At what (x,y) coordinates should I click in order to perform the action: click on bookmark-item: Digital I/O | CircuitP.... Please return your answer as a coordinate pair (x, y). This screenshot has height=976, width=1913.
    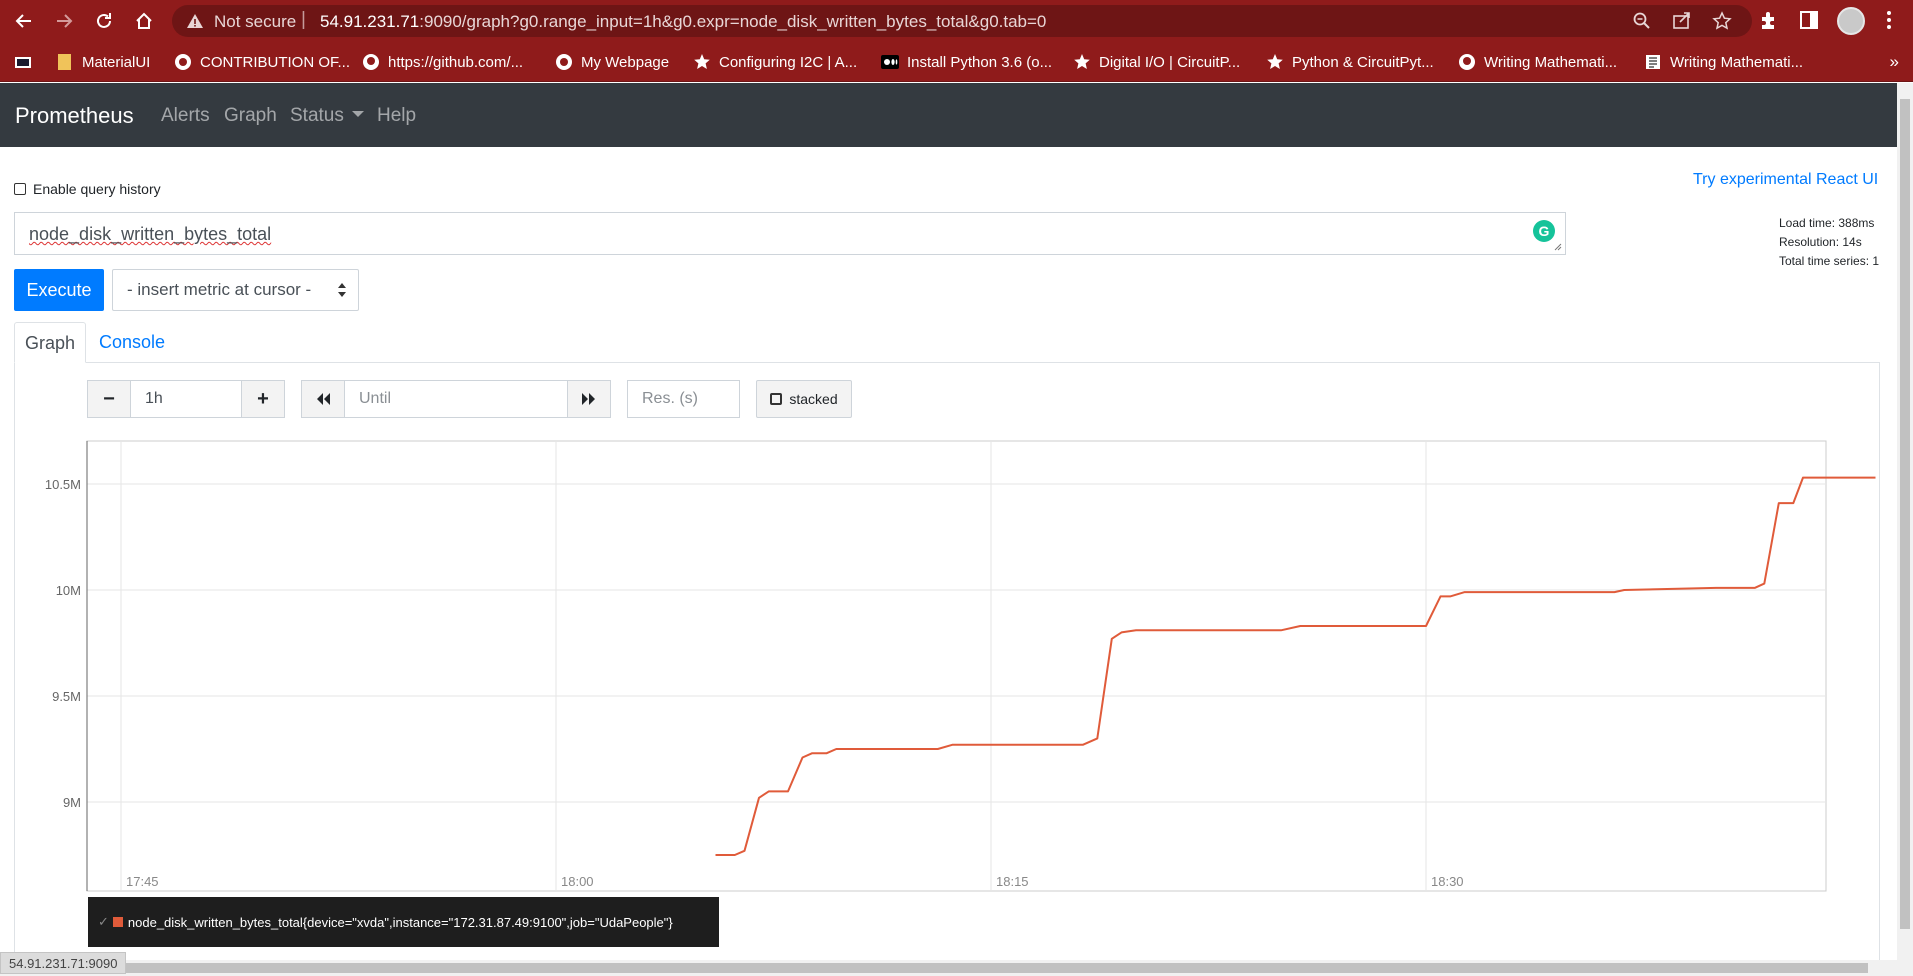
    Looking at the image, I should click on (1156, 62).